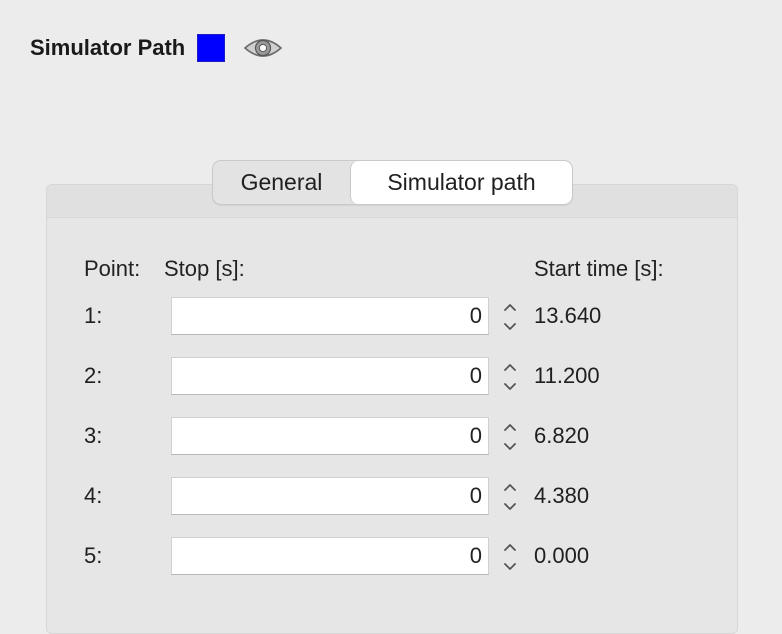 This screenshot has height=634, width=782. Describe the element at coordinates (599, 268) in the screenshot. I see `start-time-column-header: Start time [s]:` at that location.